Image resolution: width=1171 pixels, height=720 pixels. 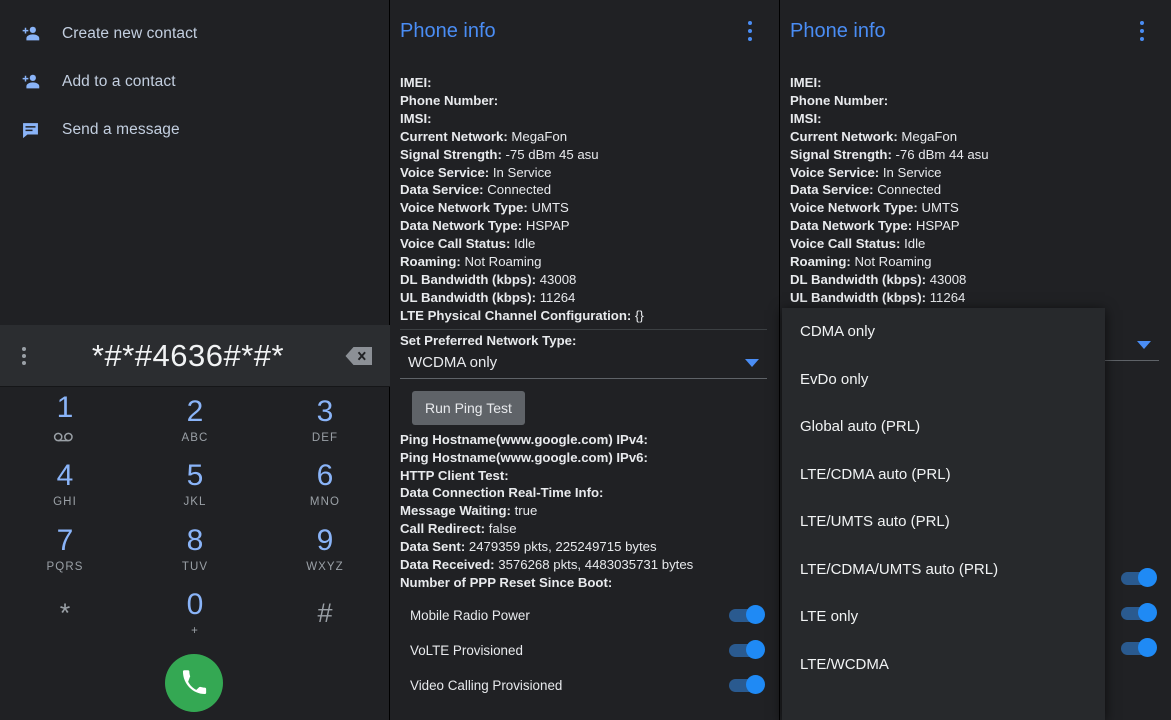 I want to click on info-value: 11264, so click(x=947, y=297).